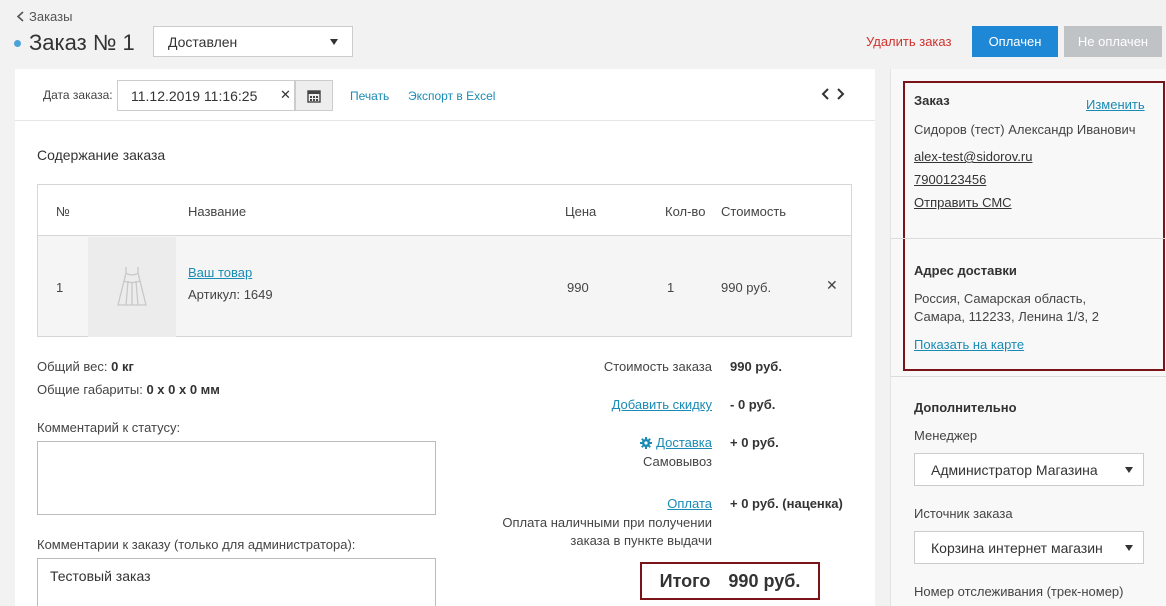 The image size is (1166, 606). What do you see at coordinates (285, 95) in the screenshot?
I see `clear-date-icon: ✕` at bounding box center [285, 95].